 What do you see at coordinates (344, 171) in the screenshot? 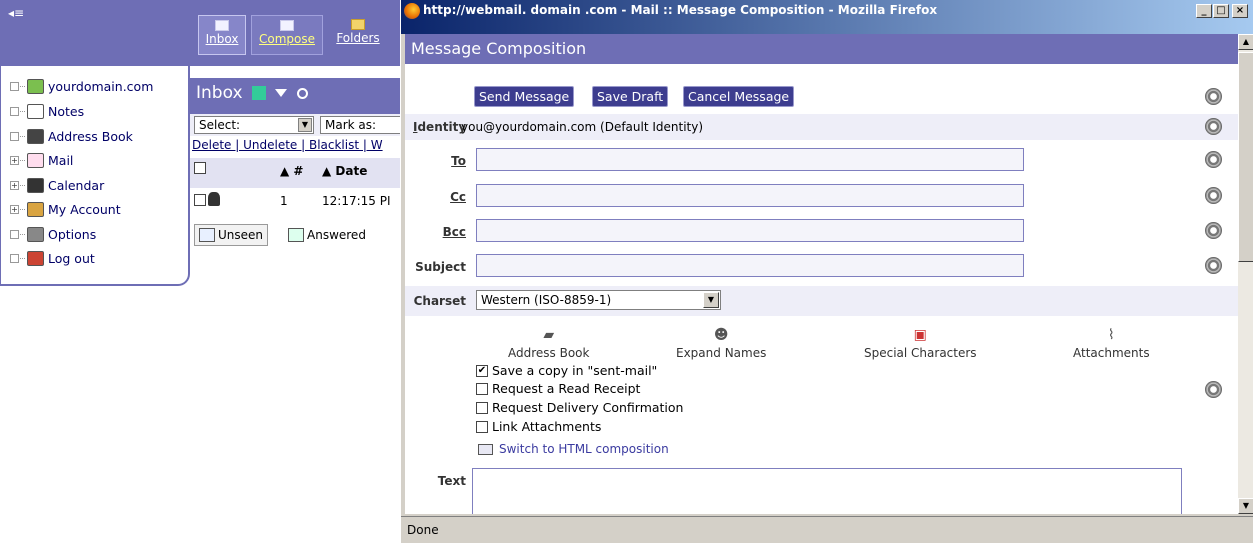
I see `column-date: ▲ Date` at bounding box center [344, 171].